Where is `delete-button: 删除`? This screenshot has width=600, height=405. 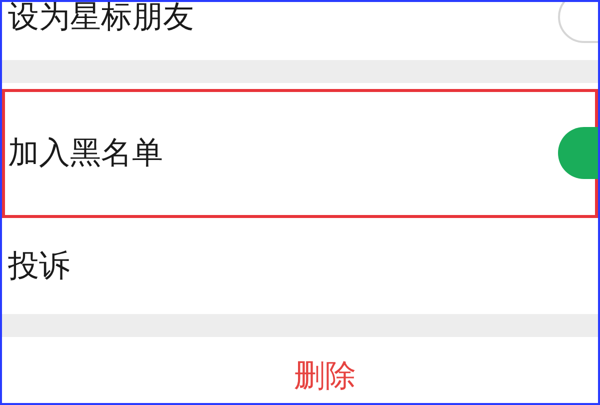 delete-button: 删除 is located at coordinates (325, 376).